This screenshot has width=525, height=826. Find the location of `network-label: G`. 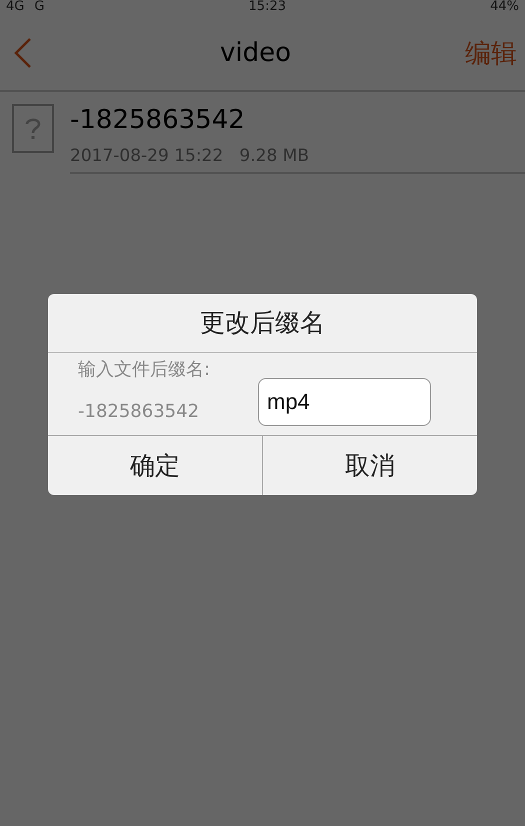

network-label: G is located at coordinates (39, 7).